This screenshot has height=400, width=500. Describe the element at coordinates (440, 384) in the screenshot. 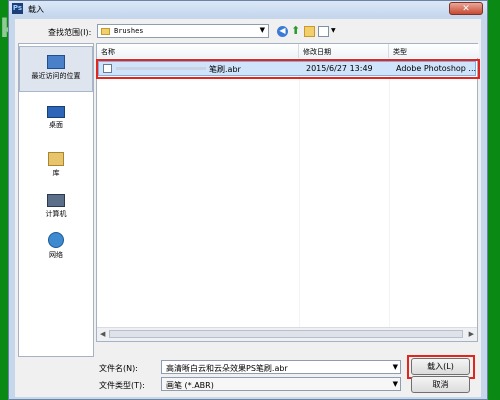

I see `cancel-button: 取消` at that location.